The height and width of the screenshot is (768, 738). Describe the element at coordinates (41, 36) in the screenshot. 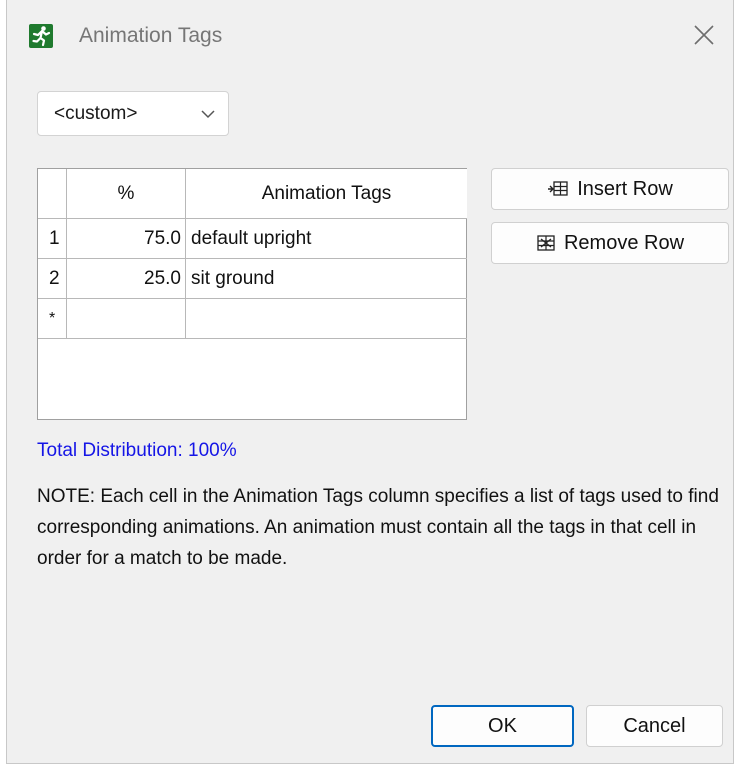

I see `running-figure-icon` at that location.